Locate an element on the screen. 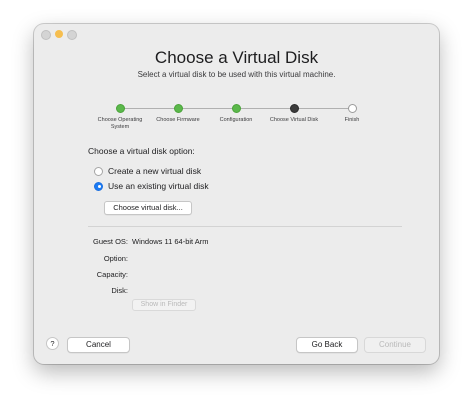 The width and height of the screenshot is (474, 406). help-button: ? is located at coordinates (52, 343).